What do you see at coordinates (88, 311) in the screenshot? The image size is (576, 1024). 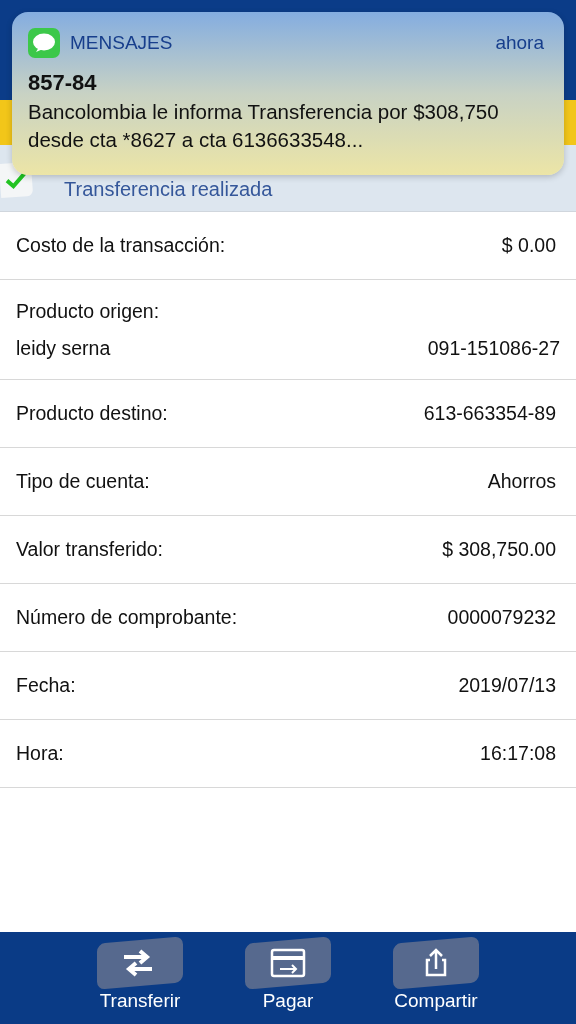 I see `field-label: Producto origen:` at bounding box center [88, 311].